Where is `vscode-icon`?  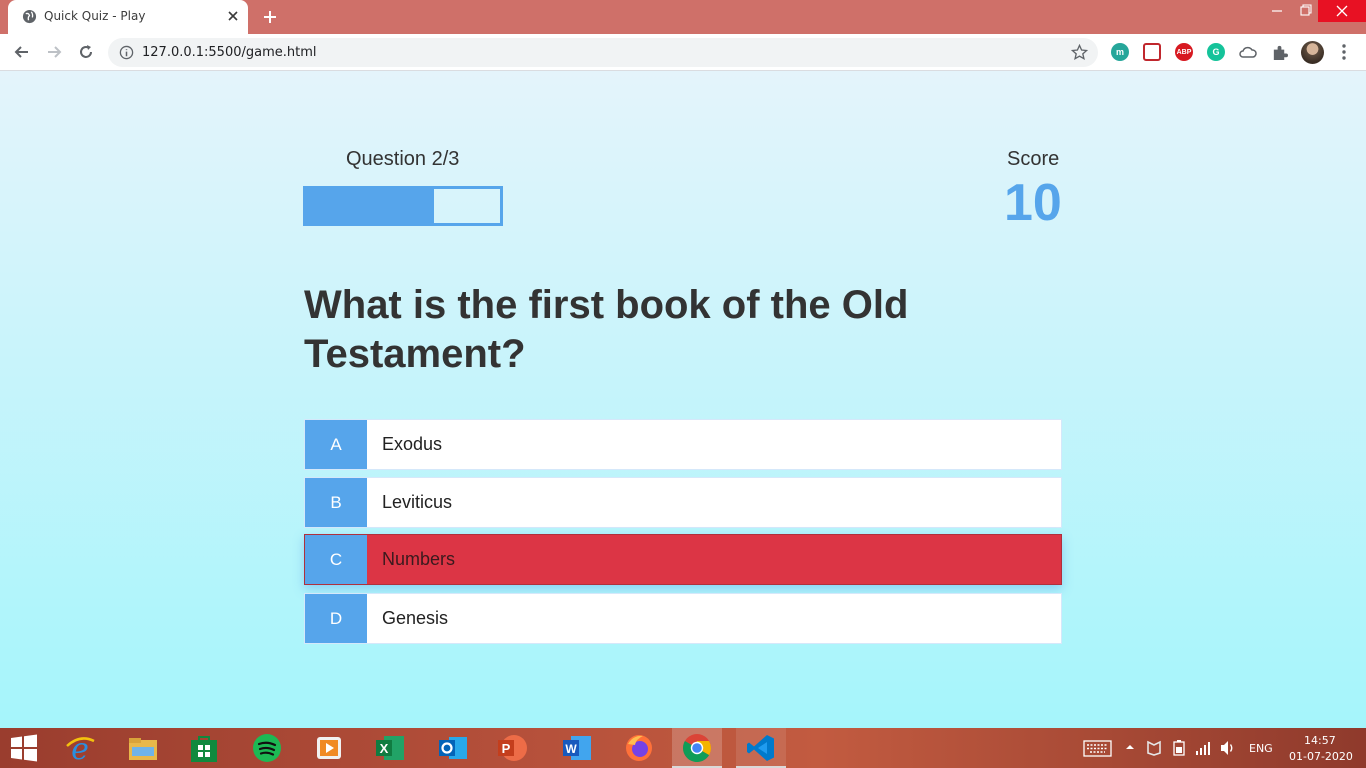 vscode-icon is located at coordinates (761, 748).